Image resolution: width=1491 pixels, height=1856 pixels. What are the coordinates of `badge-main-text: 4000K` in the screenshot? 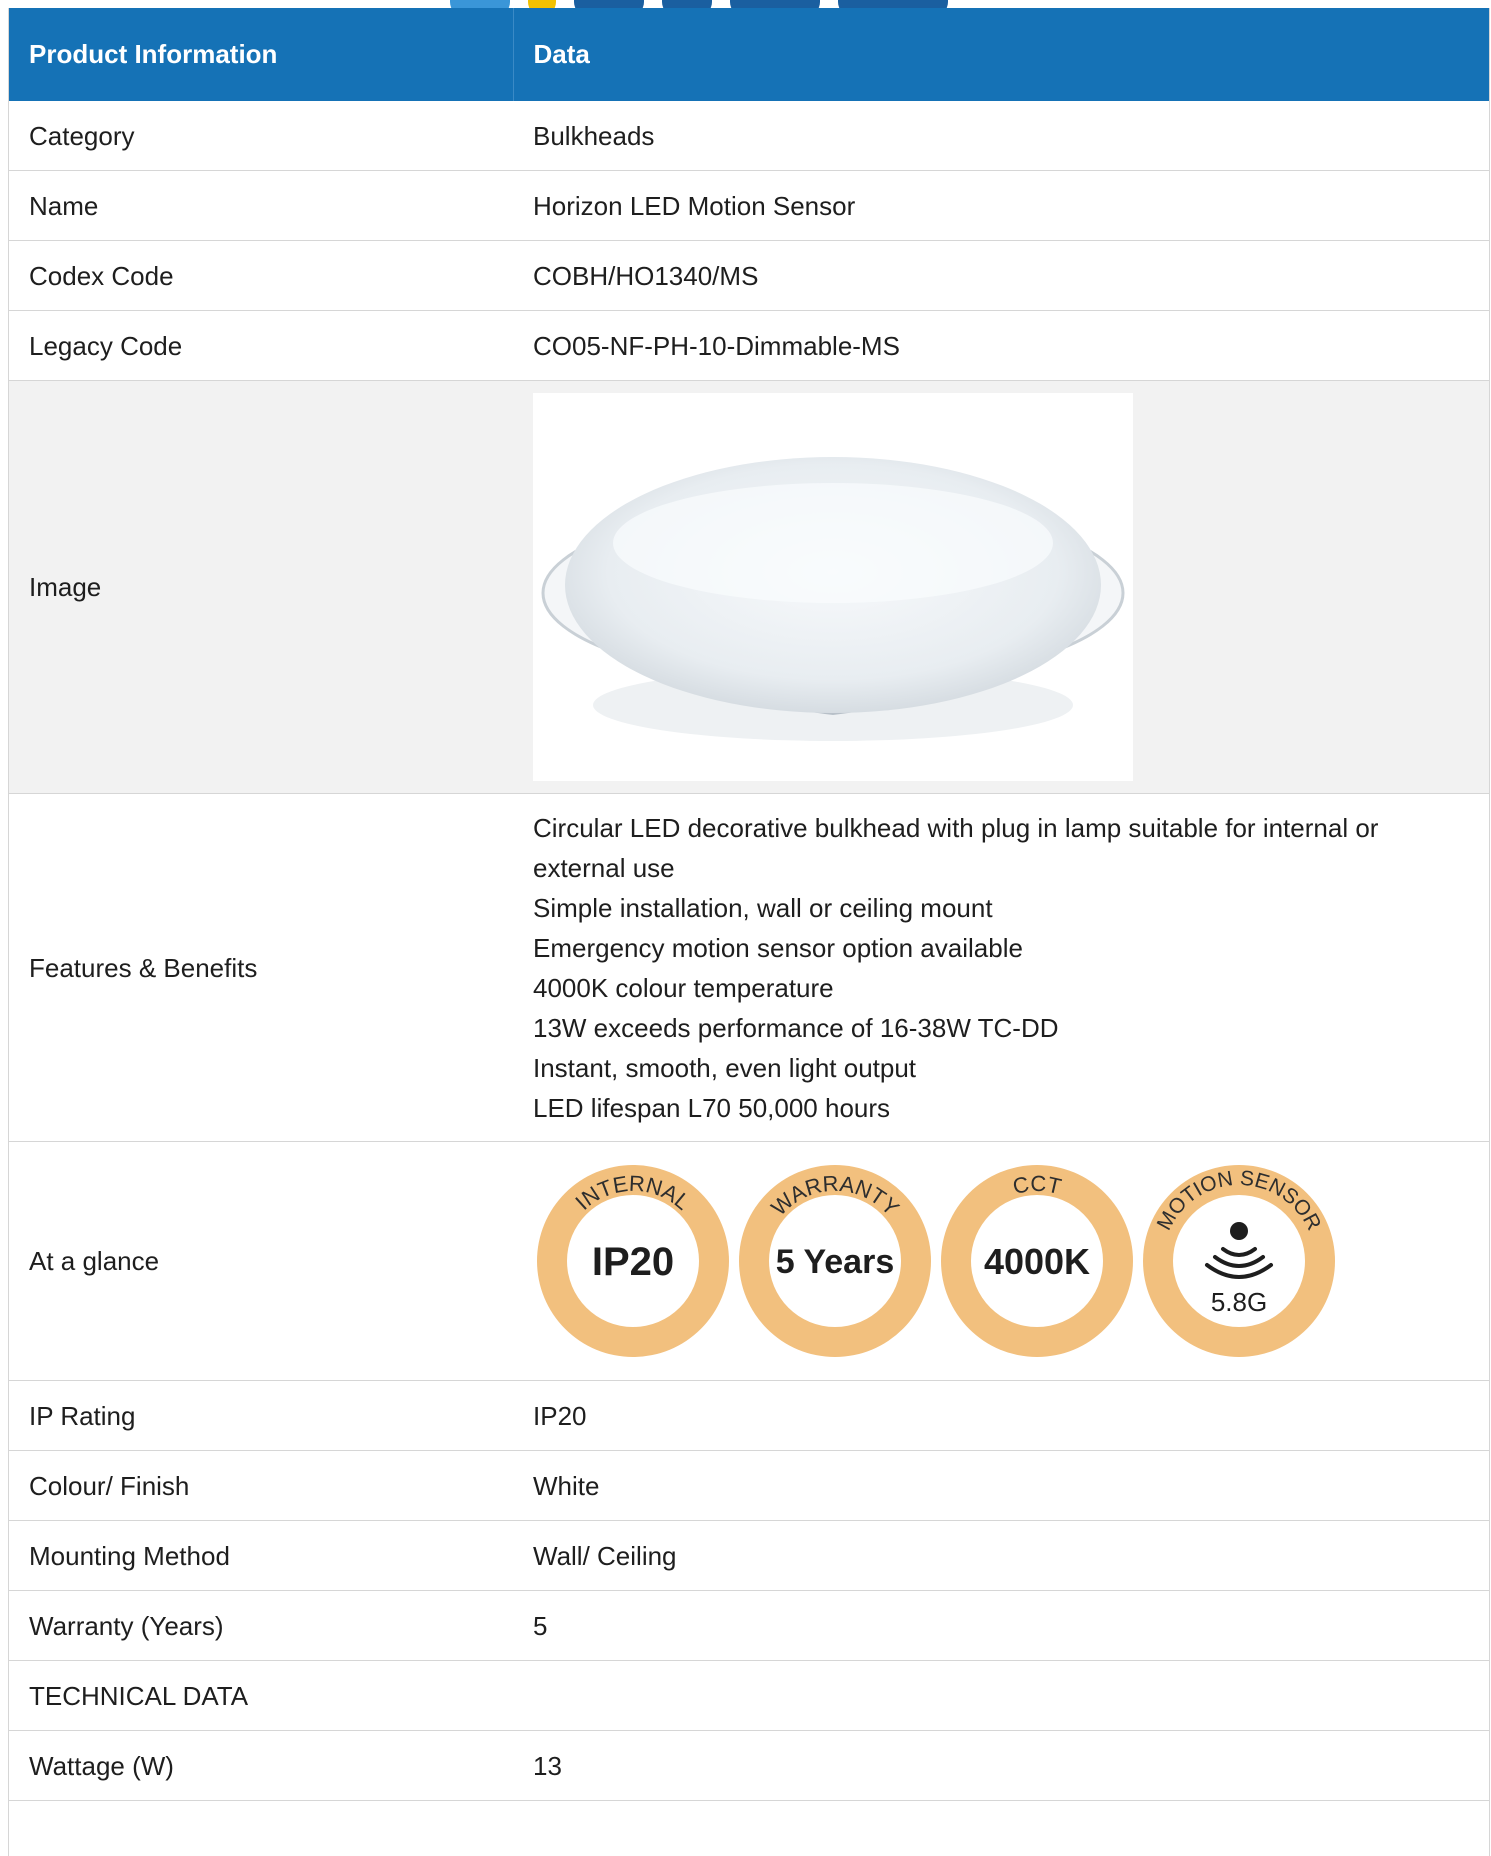 It's located at (1037, 1261).